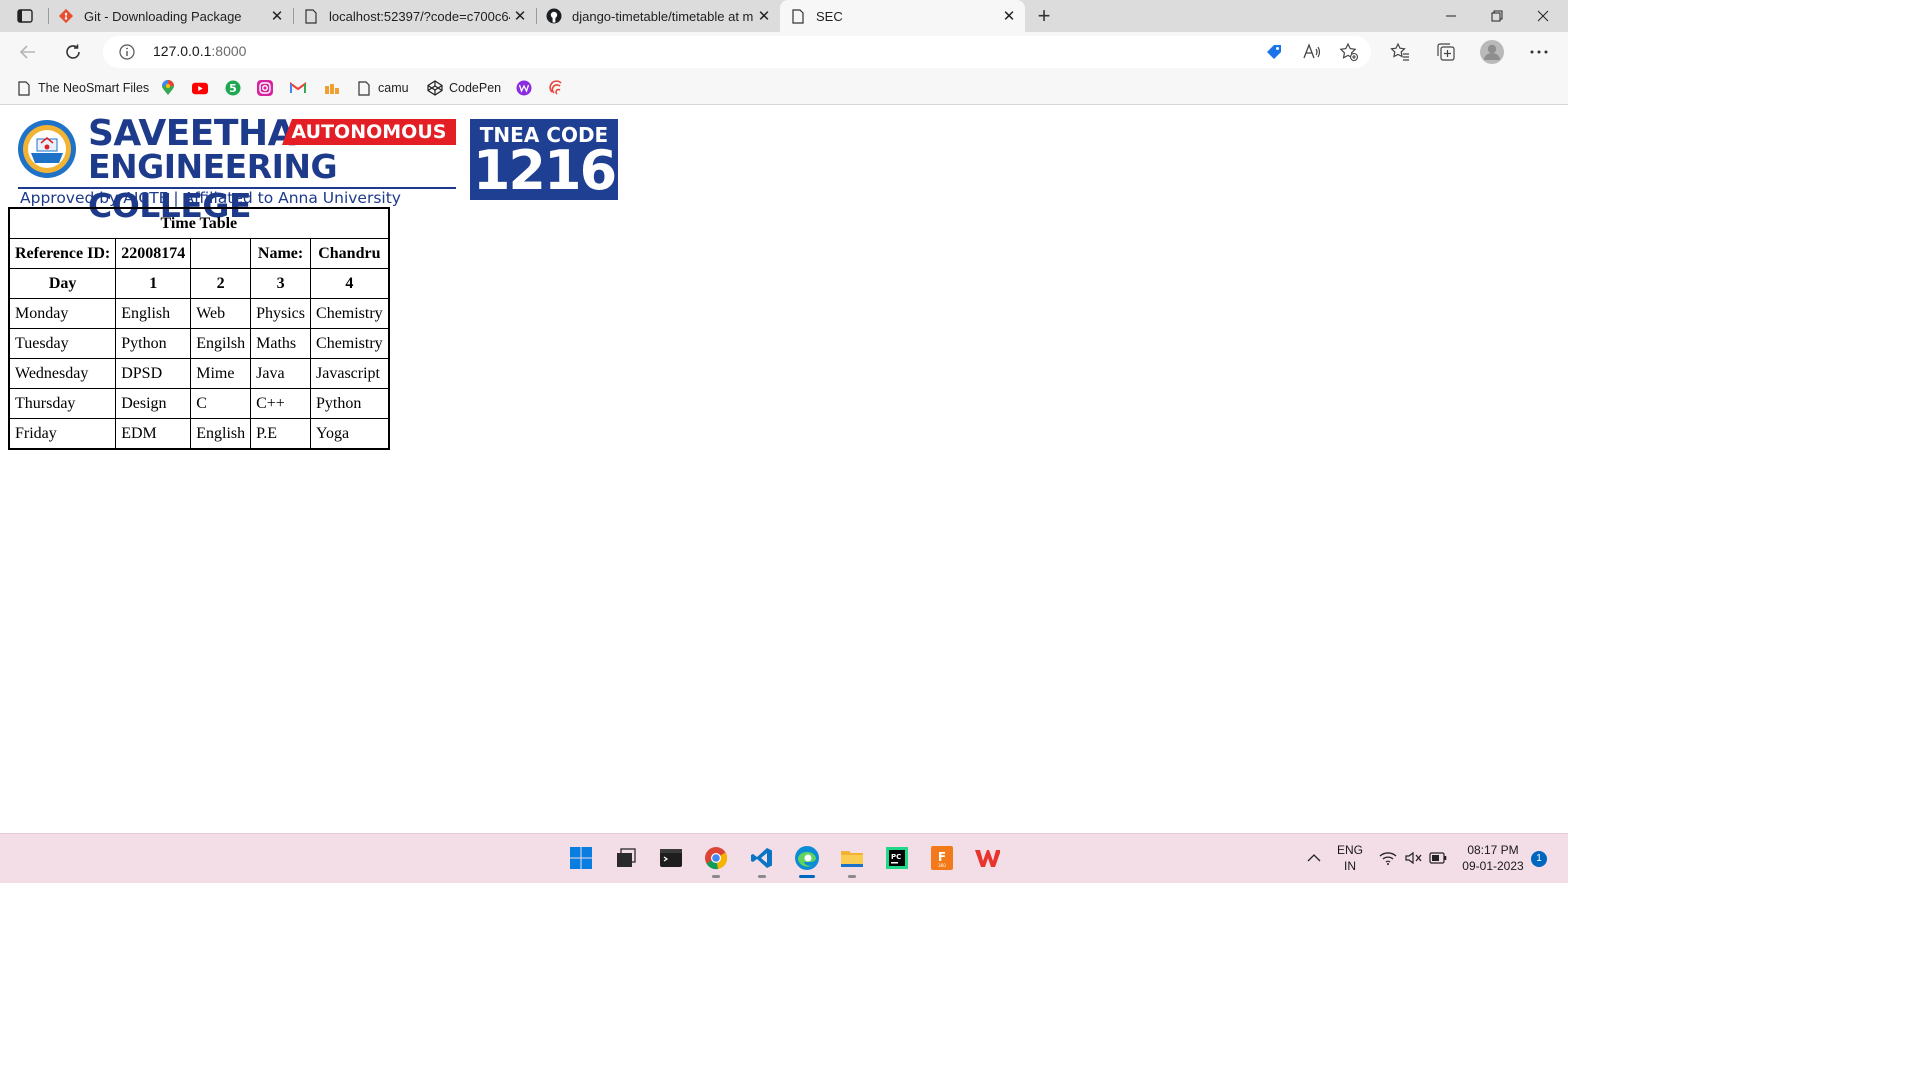 This screenshot has height=1080, width=1920. What do you see at coordinates (62, 253) in the screenshot?
I see `reference-id-label: Reference ID:` at bounding box center [62, 253].